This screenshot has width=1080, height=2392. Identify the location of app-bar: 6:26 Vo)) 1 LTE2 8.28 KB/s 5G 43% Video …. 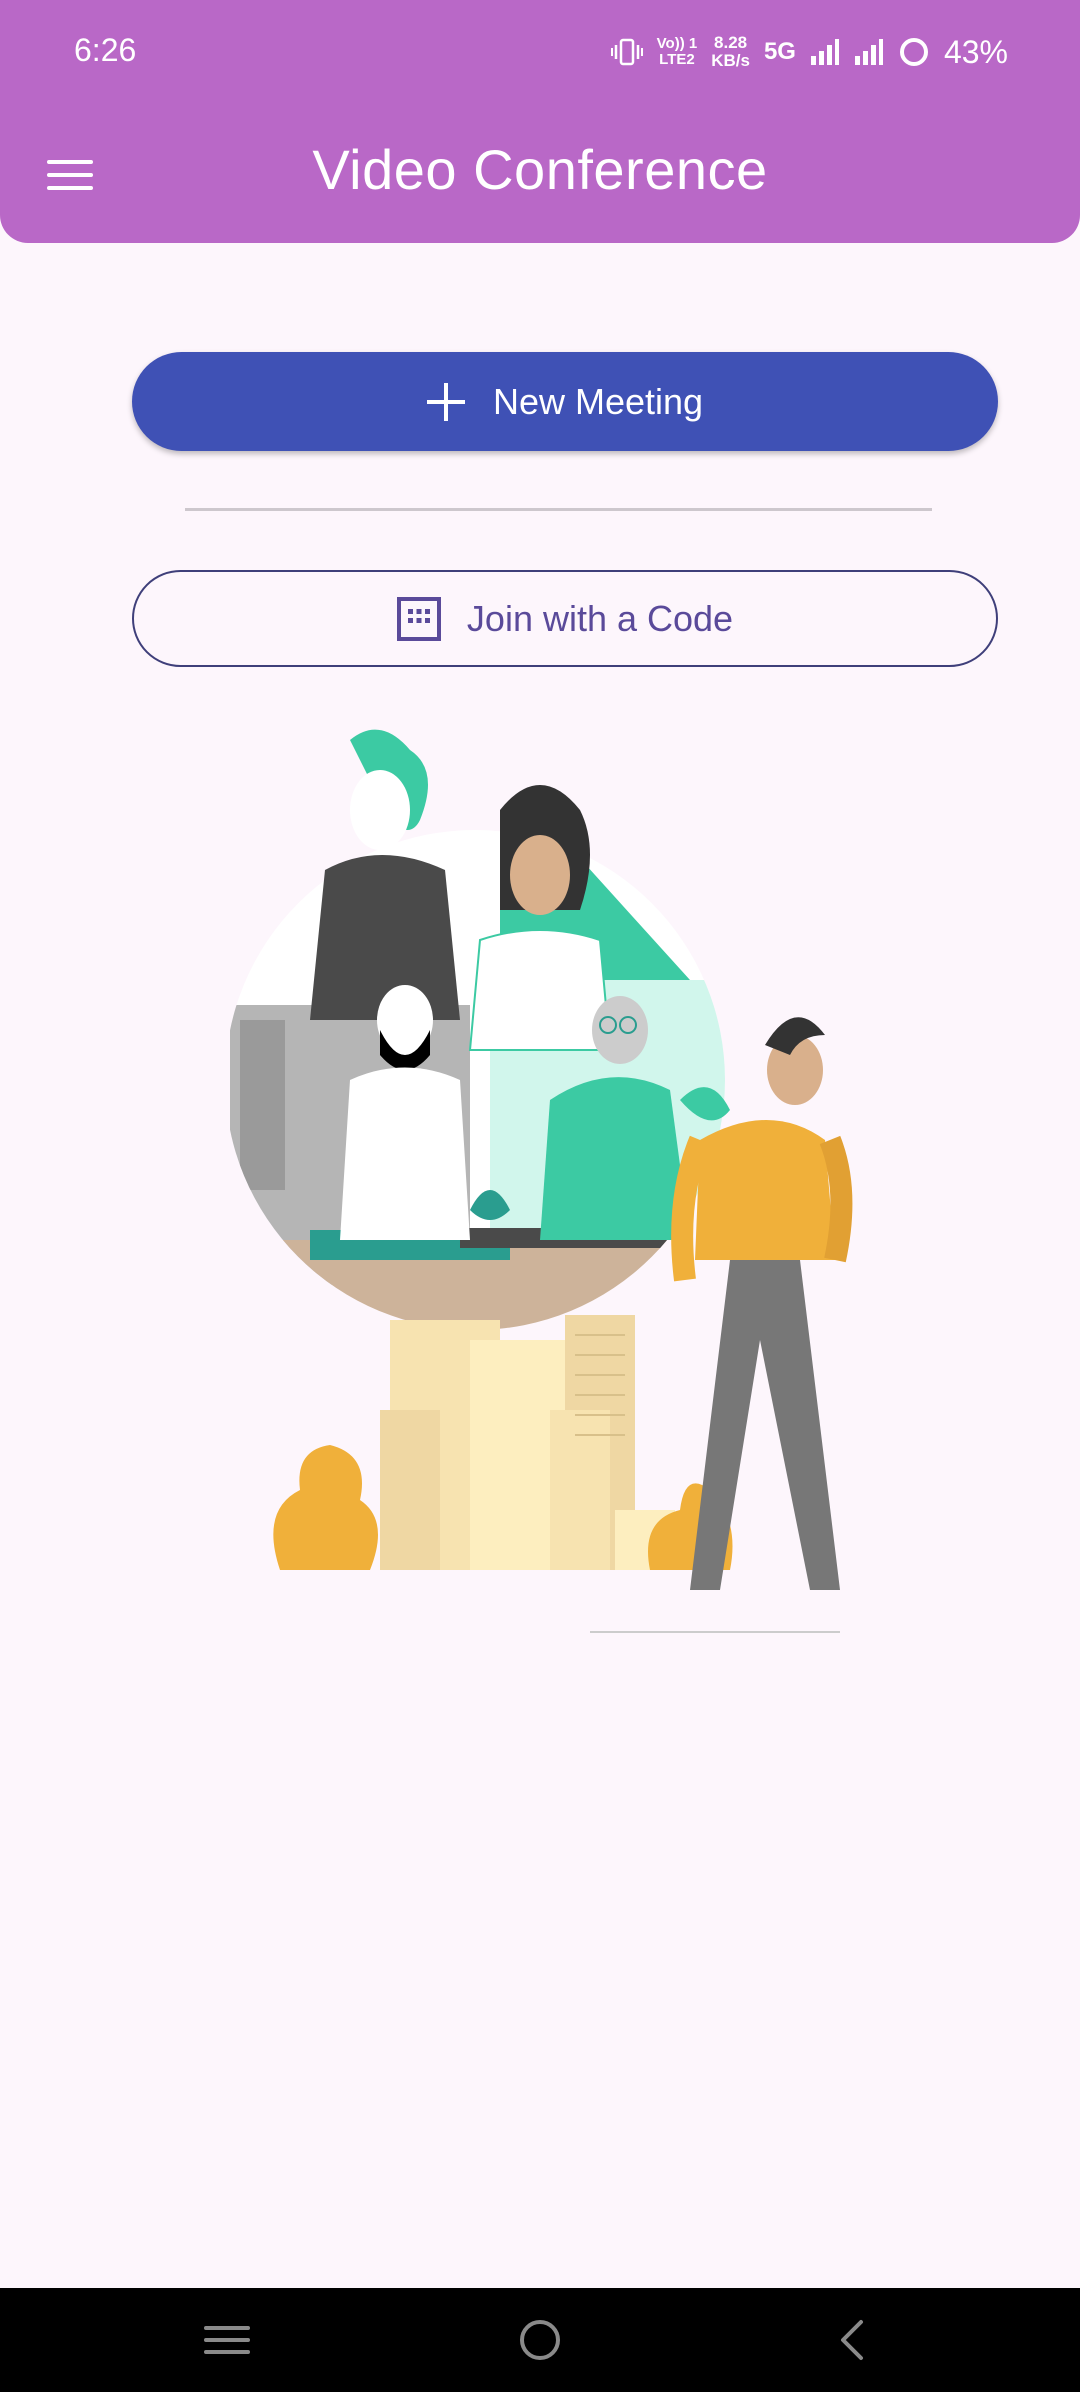
(540, 121).